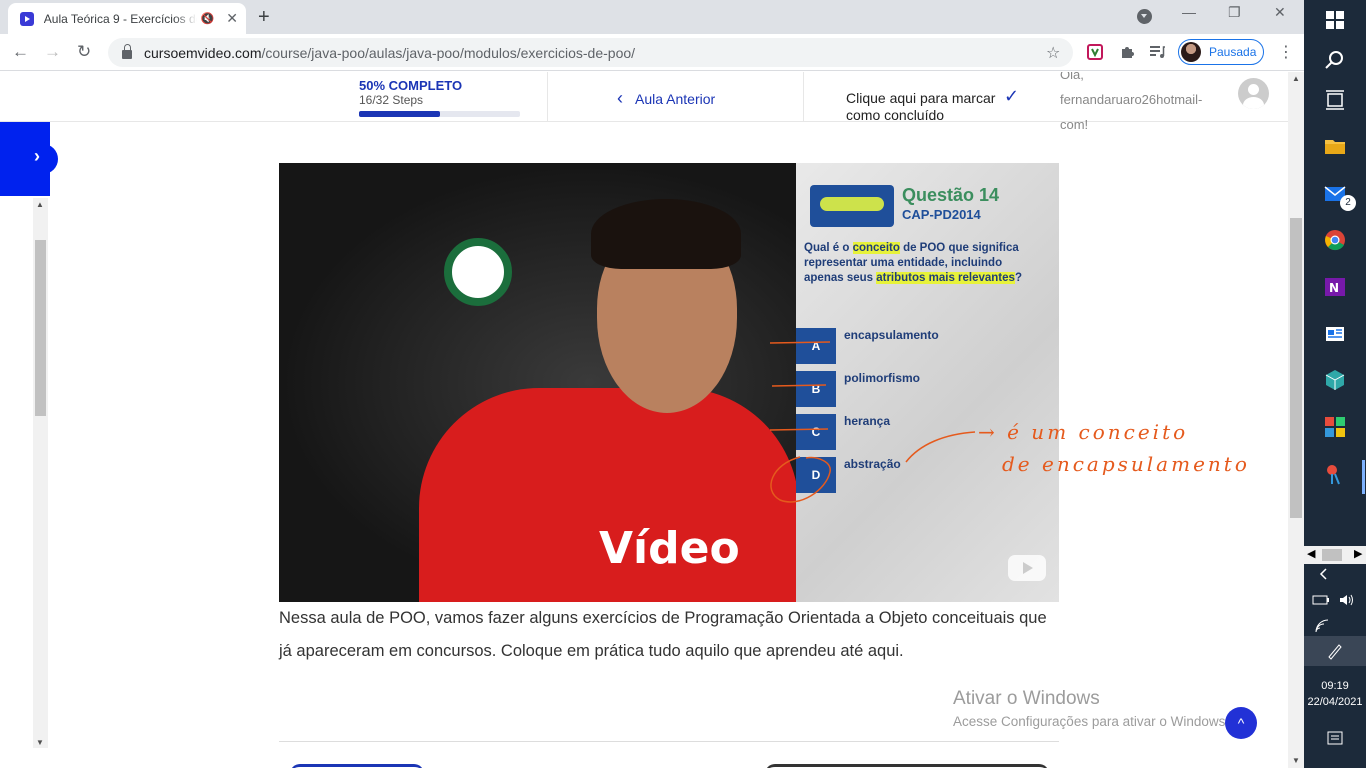 This screenshot has height=768, width=1366. What do you see at coordinates (20, 52) in the screenshot?
I see `back-button: ←` at bounding box center [20, 52].